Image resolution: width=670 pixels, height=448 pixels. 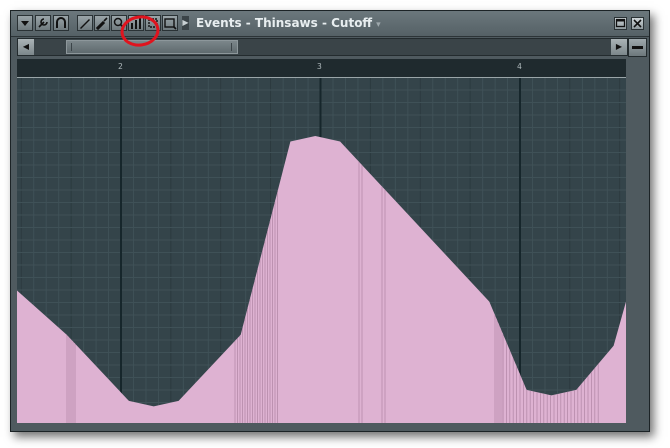 I want to click on scroll-left-button: ◀, so click(x=26, y=47).